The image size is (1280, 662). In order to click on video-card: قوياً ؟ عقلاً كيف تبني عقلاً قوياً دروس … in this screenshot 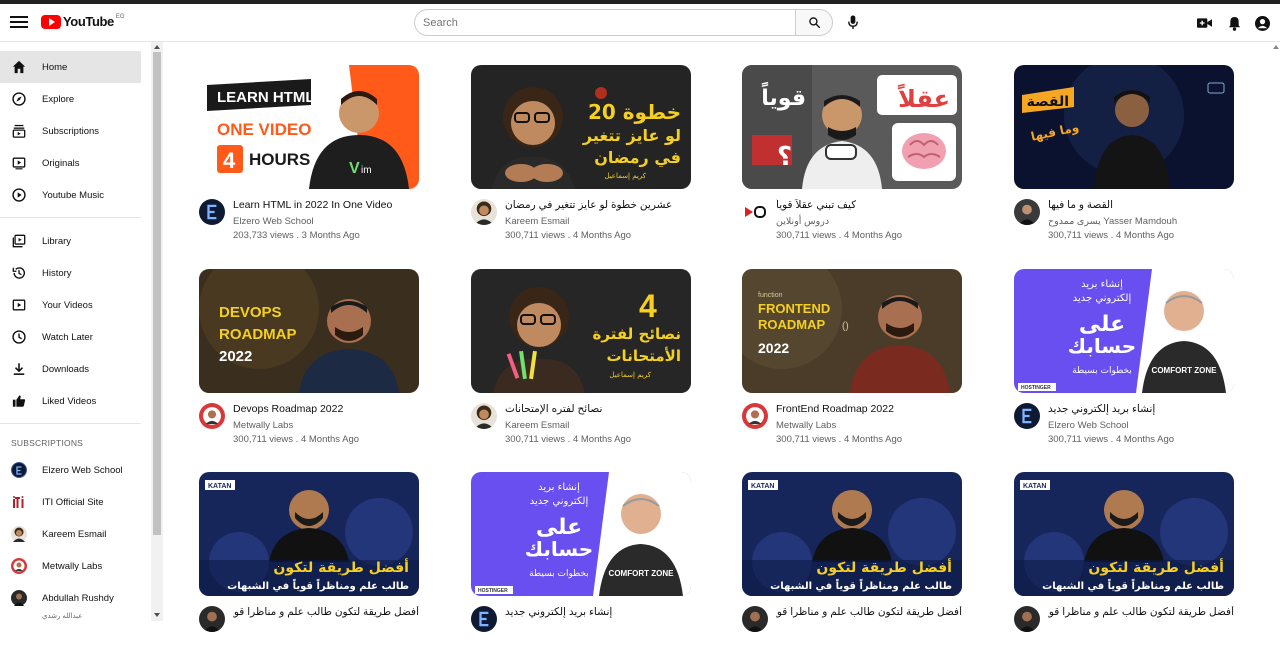, I will do `click(852, 160)`.